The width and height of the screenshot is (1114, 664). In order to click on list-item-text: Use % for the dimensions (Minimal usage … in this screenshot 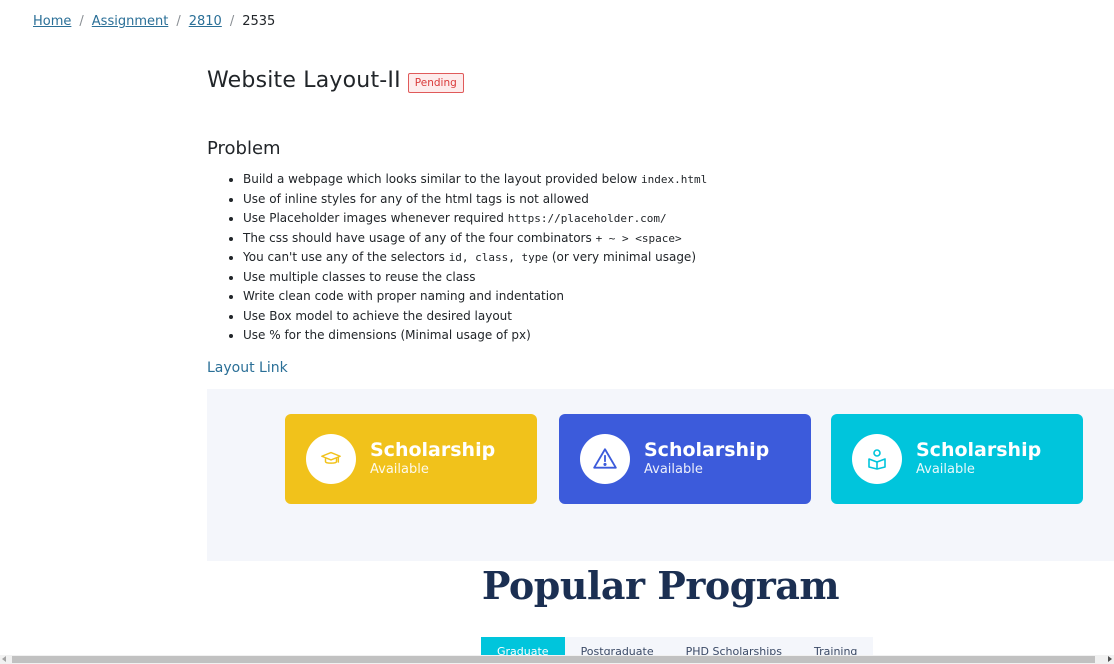, I will do `click(387, 335)`.